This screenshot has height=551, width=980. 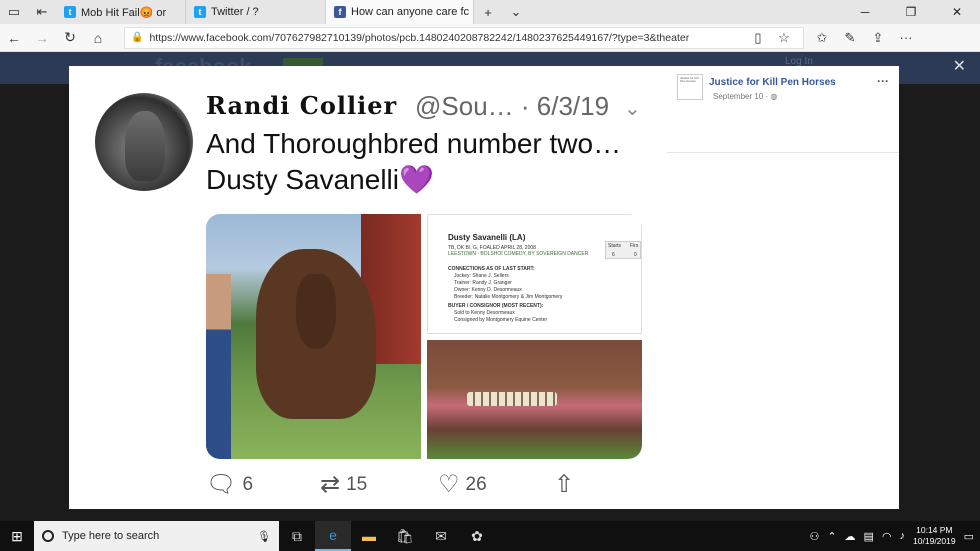 What do you see at coordinates (969, 536) in the screenshot?
I see `notifications-icon: ▭` at bounding box center [969, 536].